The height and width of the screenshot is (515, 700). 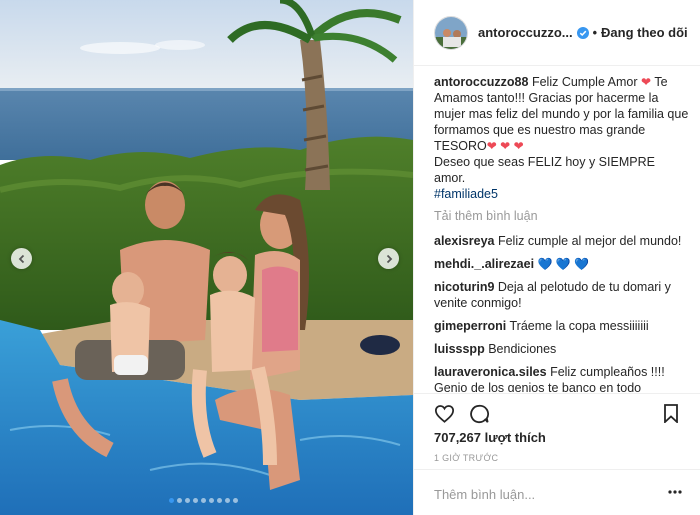 I want to click on next-slide-button, so click(x=388, y=258).